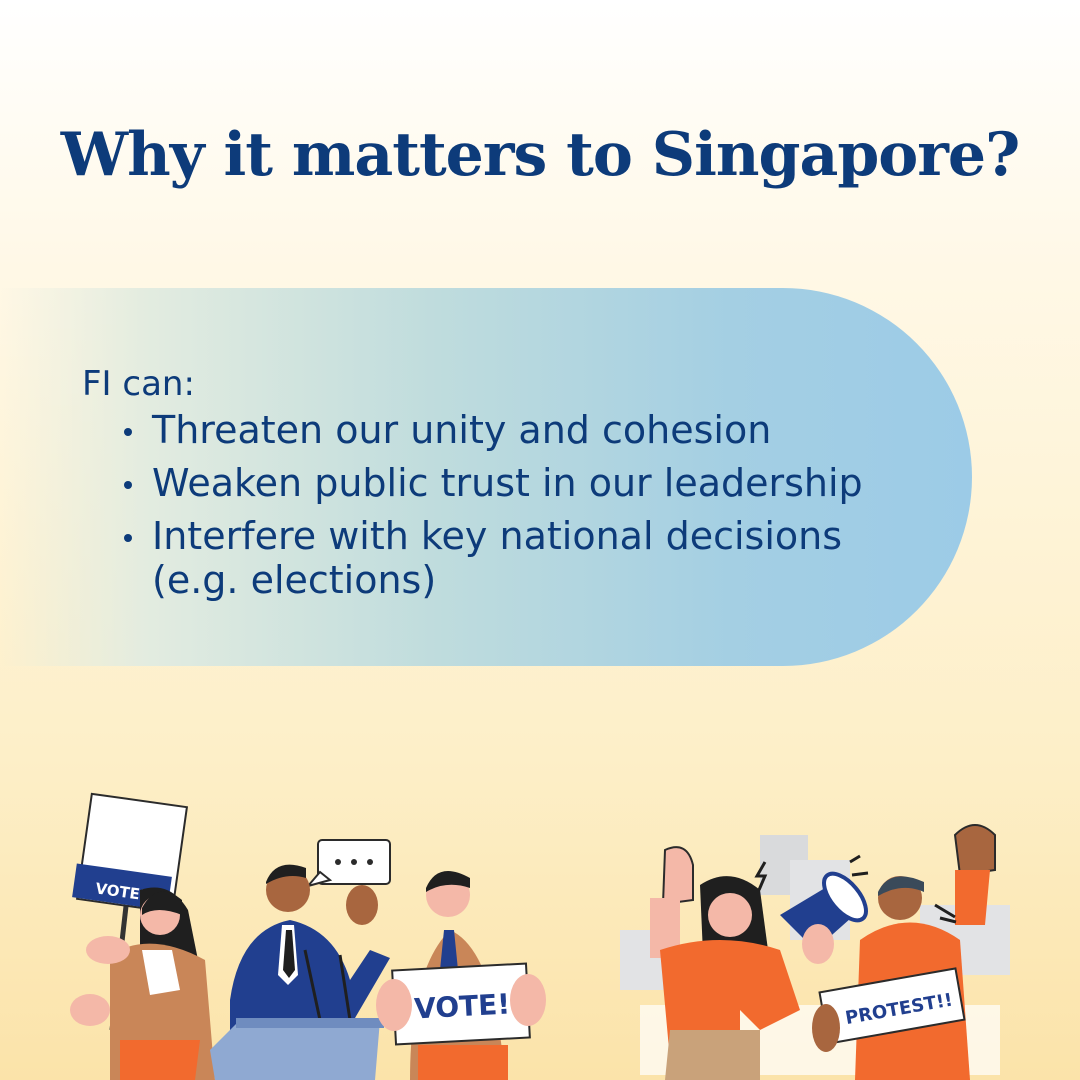  I want to click on speaker-at-podium, so click(300, 959).